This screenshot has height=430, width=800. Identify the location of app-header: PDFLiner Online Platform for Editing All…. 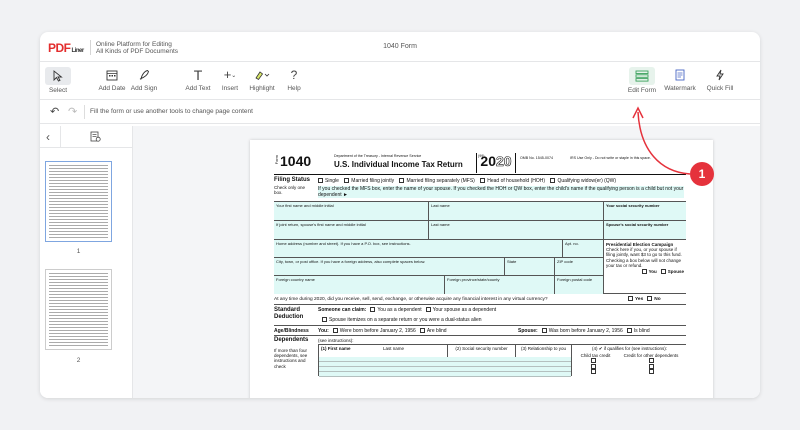
(400, 47).